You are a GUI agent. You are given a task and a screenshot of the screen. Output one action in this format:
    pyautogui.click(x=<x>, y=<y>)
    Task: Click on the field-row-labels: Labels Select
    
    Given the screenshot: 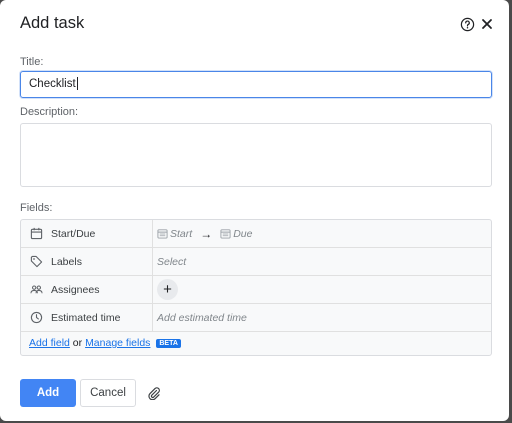 What is the action you would take?
    pyautogui.click(x=256, y=262)
    